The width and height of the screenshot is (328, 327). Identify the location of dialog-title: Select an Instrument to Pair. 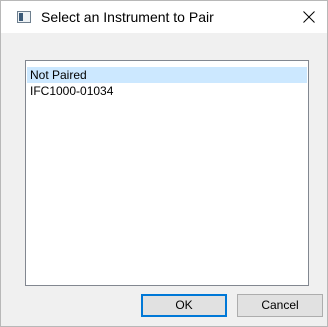
(127, 17).